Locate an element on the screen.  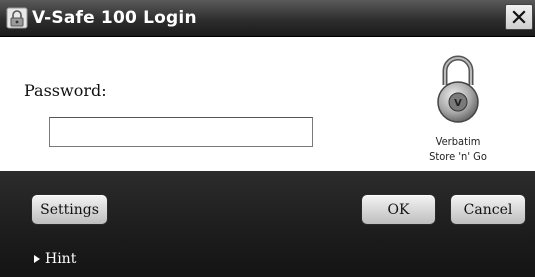
brand-name: Verbatim is located at coordinates (458, 141).